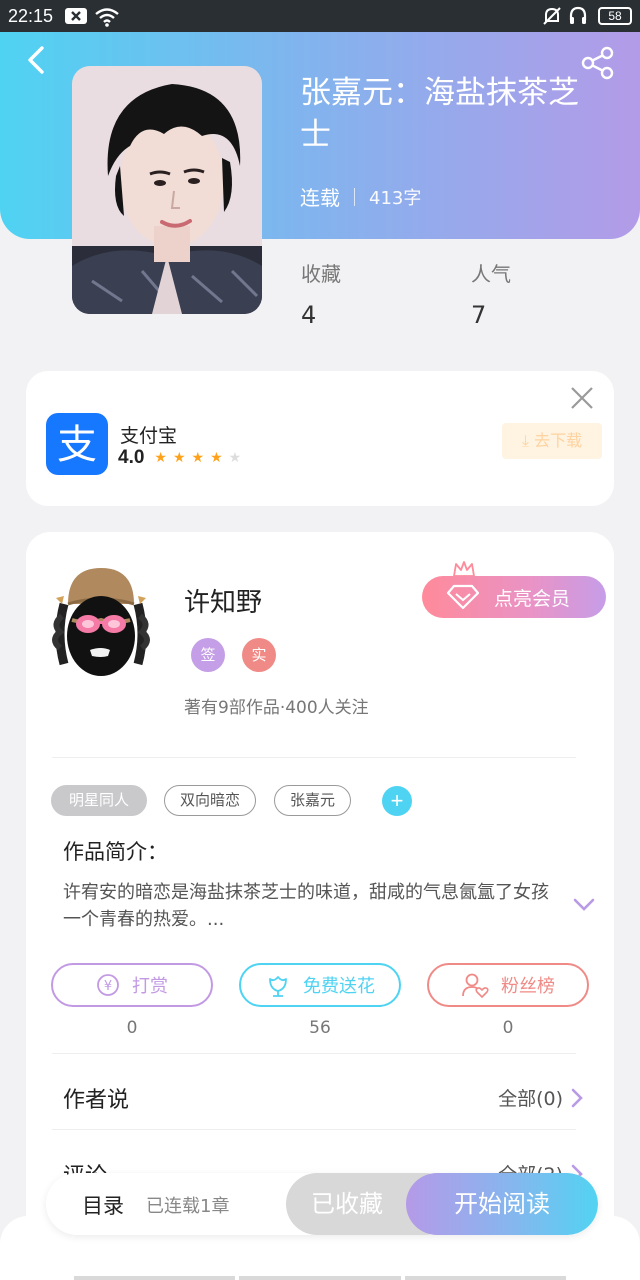 This screenshot has width=640, height=1280. Describe the element at coordinates (577, 1097) in the screenshot. I see `chevron-right-icon` at that location.